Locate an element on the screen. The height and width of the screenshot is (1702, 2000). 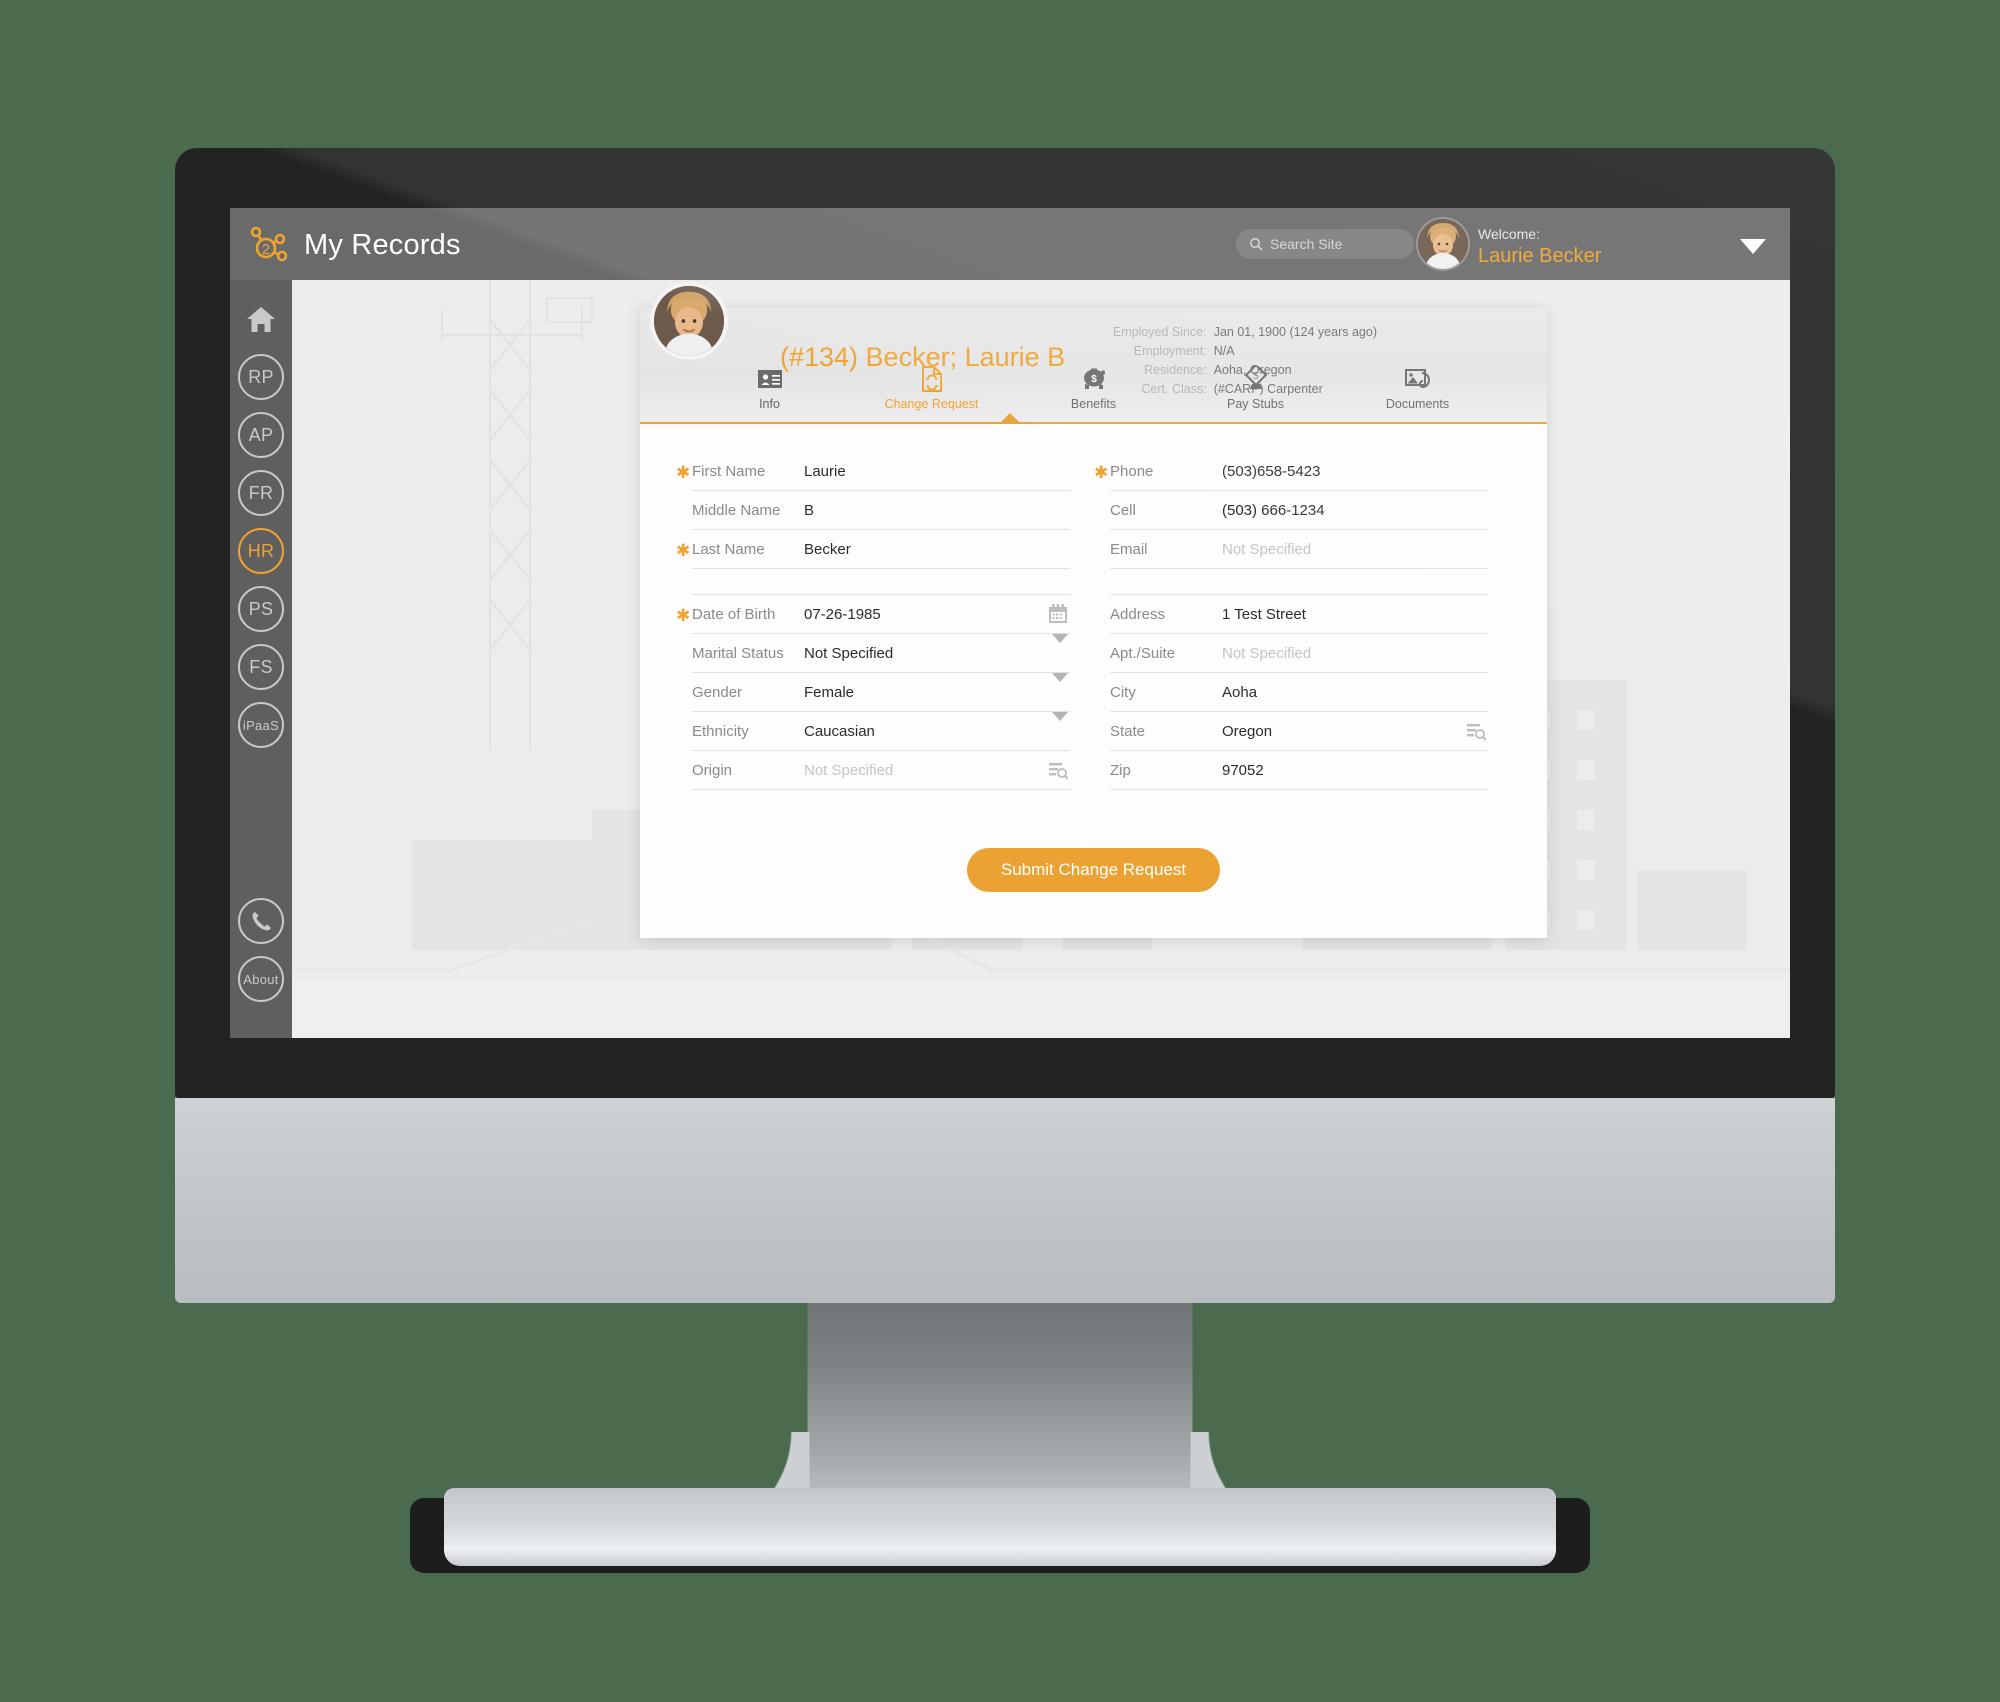
tab-pay-stubs: S Pay Stubs is located at coordinates (1256, 388).